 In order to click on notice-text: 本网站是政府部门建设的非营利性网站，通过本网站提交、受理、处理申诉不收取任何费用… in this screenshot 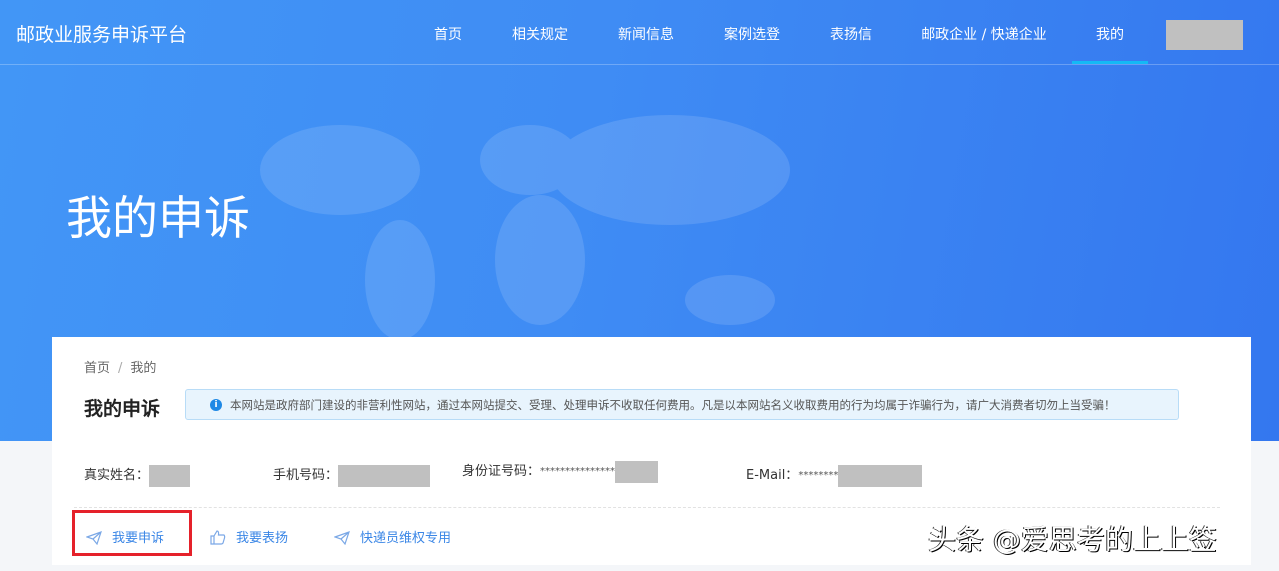, I will do `click(673, 405)`.